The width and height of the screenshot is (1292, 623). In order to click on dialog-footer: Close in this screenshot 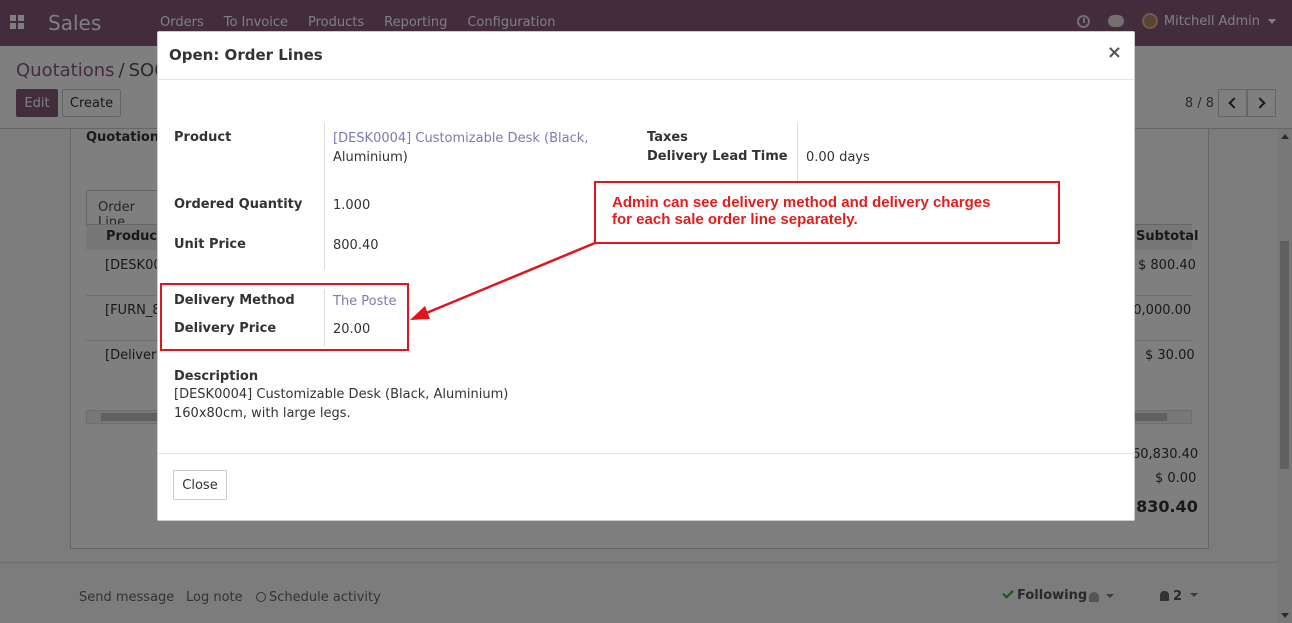, I will do `click(646, 486)`.